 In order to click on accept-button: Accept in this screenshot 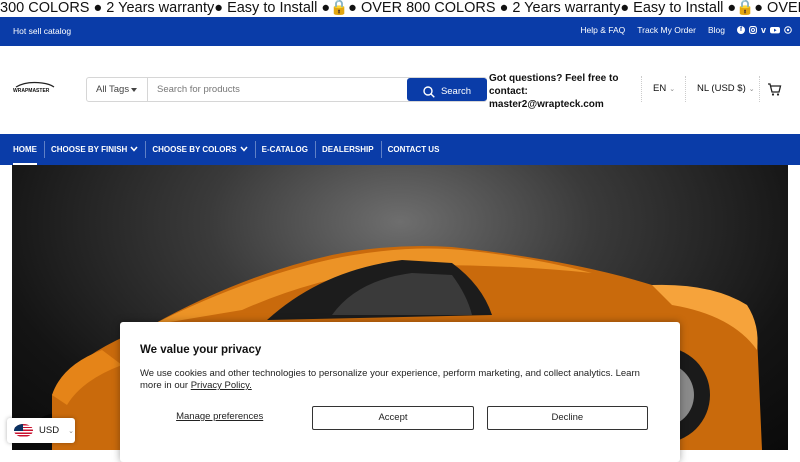, I will do `click(393, 418)`.